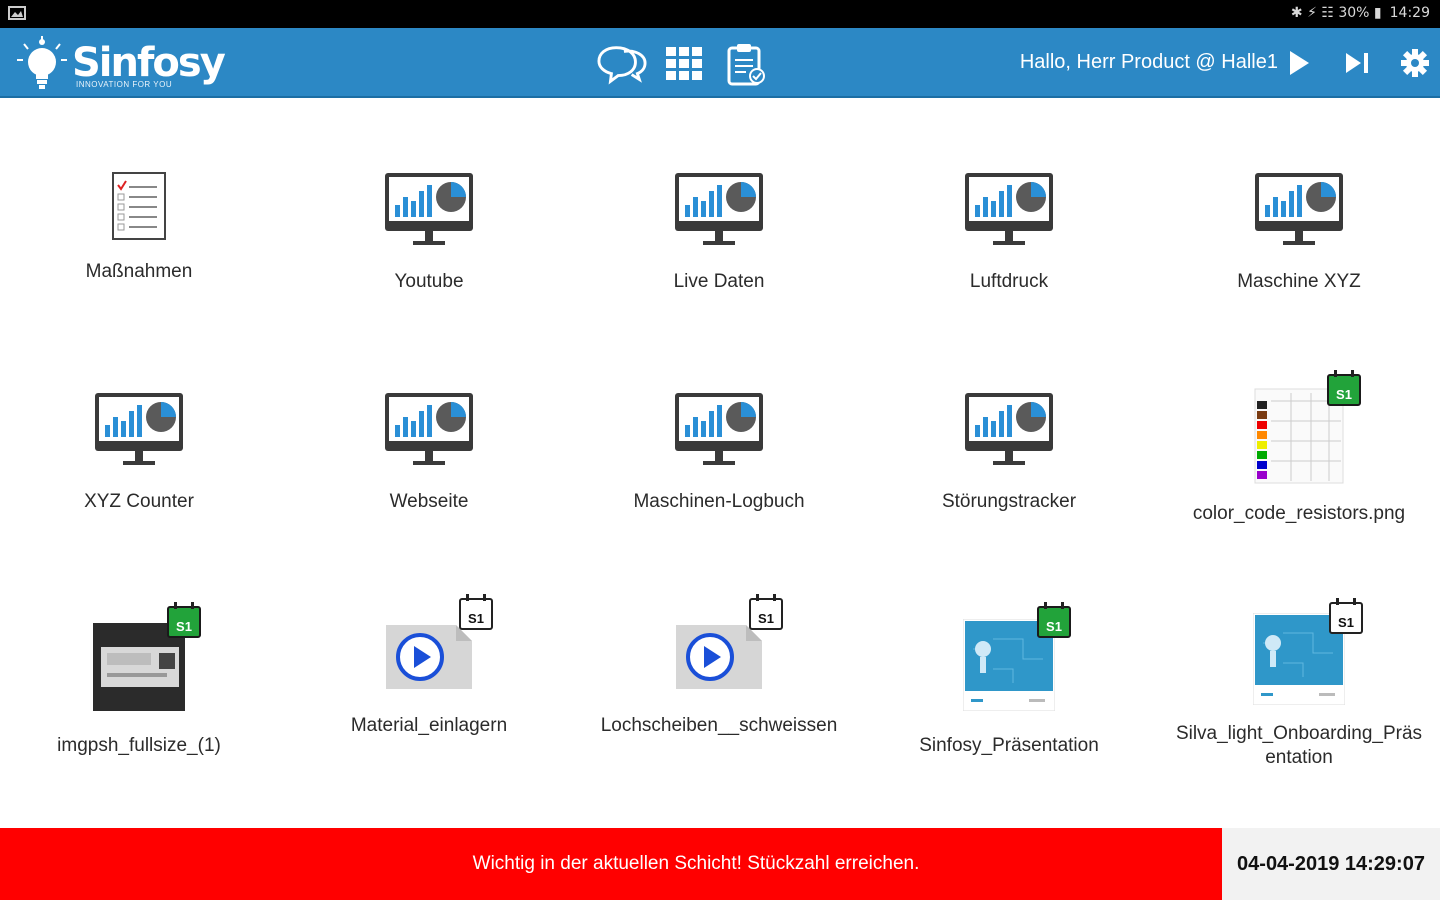 This screenshot has width=1440, height=900. What do you see at coordinates (1297, 684) in the screenshot?
I see `tile-silva-light-onboarding: S1 Silva_light_Onboarding_Präs entation` at bounding box center [1297, 684].